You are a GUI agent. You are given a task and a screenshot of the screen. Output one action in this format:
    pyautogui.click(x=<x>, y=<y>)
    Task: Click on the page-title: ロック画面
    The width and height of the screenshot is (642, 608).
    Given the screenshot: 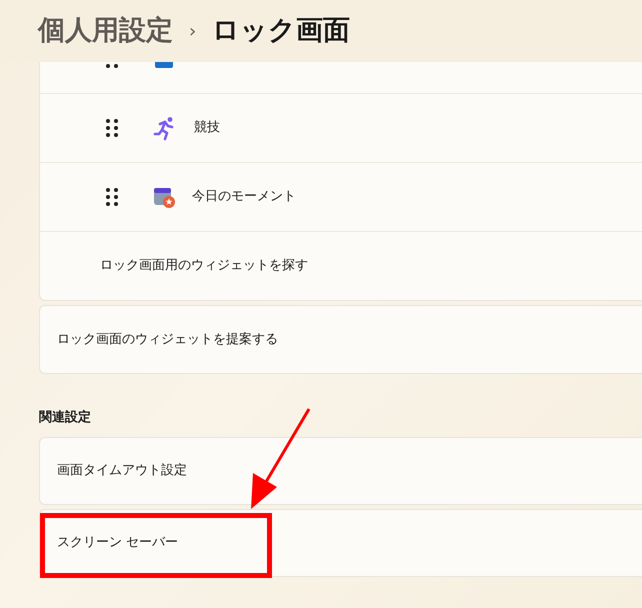 What is the action you would take?
    pyautogui.click(x=281, y=31)
    